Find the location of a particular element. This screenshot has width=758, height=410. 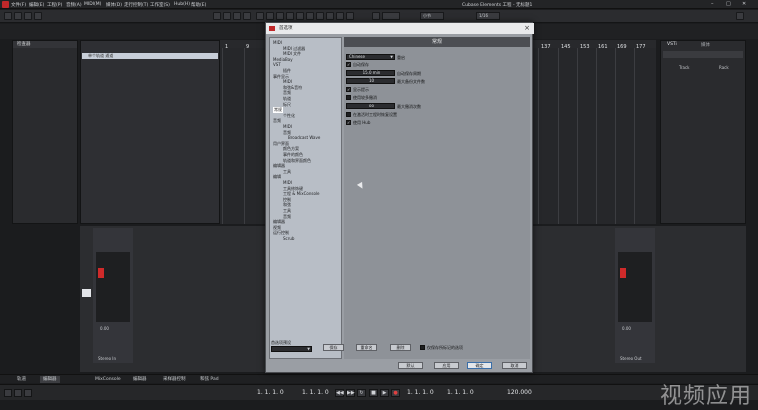

minimize-button: – is located at coordinates (712, 4).